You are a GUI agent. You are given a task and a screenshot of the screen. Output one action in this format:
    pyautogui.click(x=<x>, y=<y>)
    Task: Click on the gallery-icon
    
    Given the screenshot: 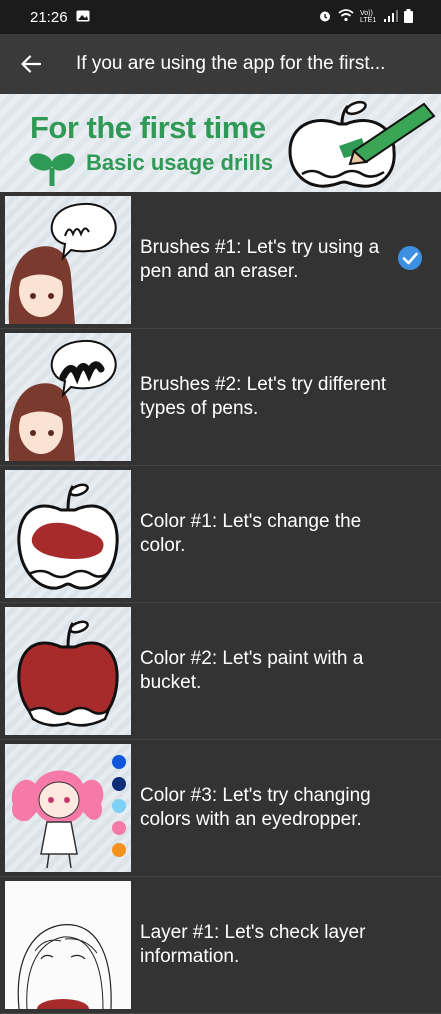 What is the action you would take?
    pyautogui.click(x=83, y=17)
    